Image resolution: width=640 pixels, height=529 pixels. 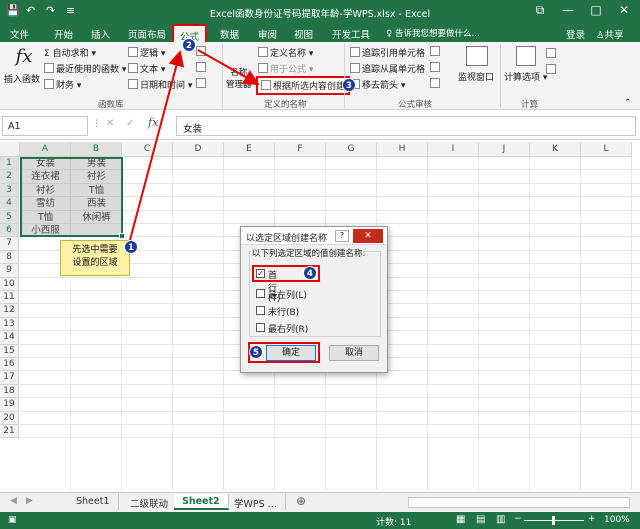 I want to click on step-badge-4: 4, so click(x=310, y=273).